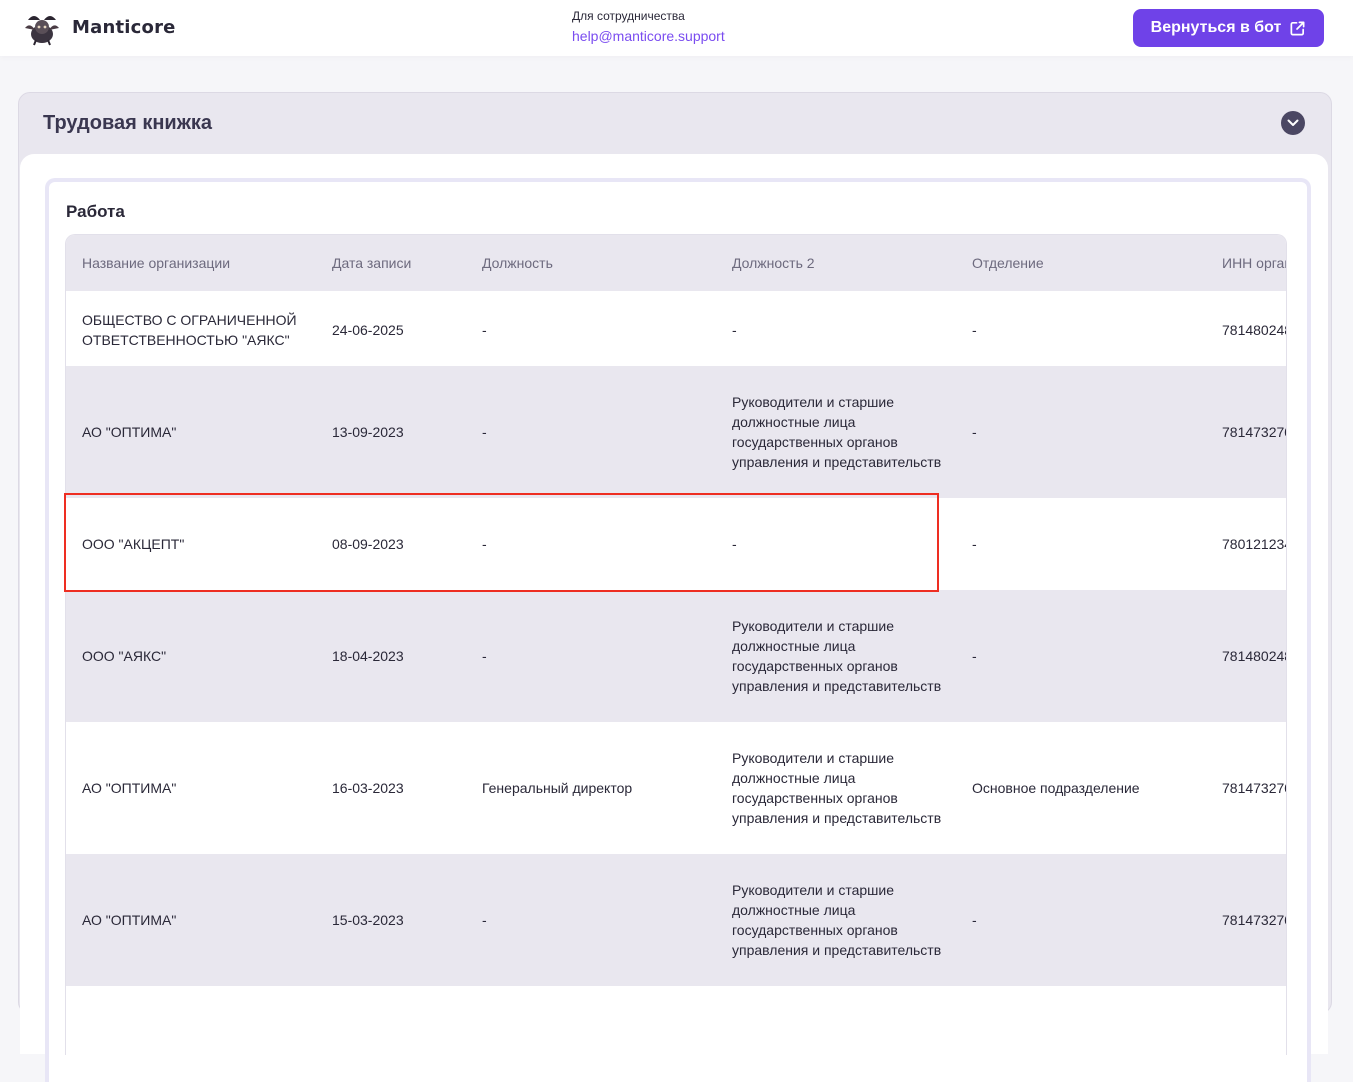 Image resolution: width=1353 pixels, height=1082 pixels. What do you see at coordinates (1297, 28) in the screenshot?
I see `external-link-icon` at bounding box center [1297, 28].